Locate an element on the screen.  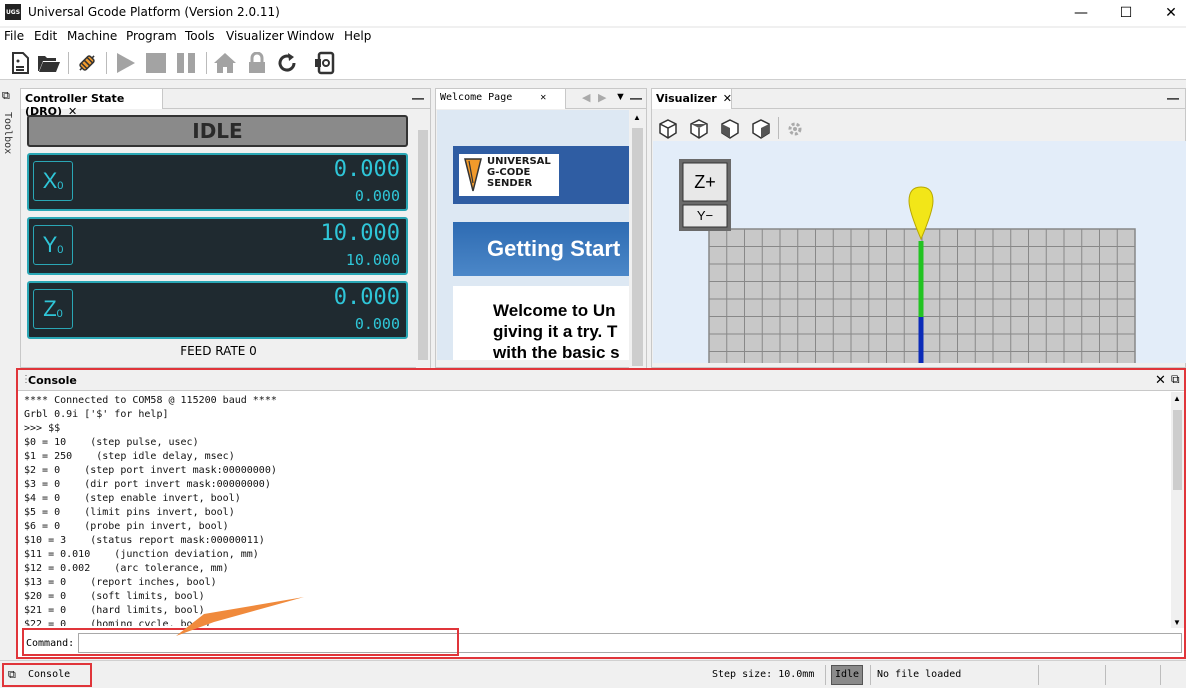
z-machine-position: 0.000 is located at coordinates (377, 324).